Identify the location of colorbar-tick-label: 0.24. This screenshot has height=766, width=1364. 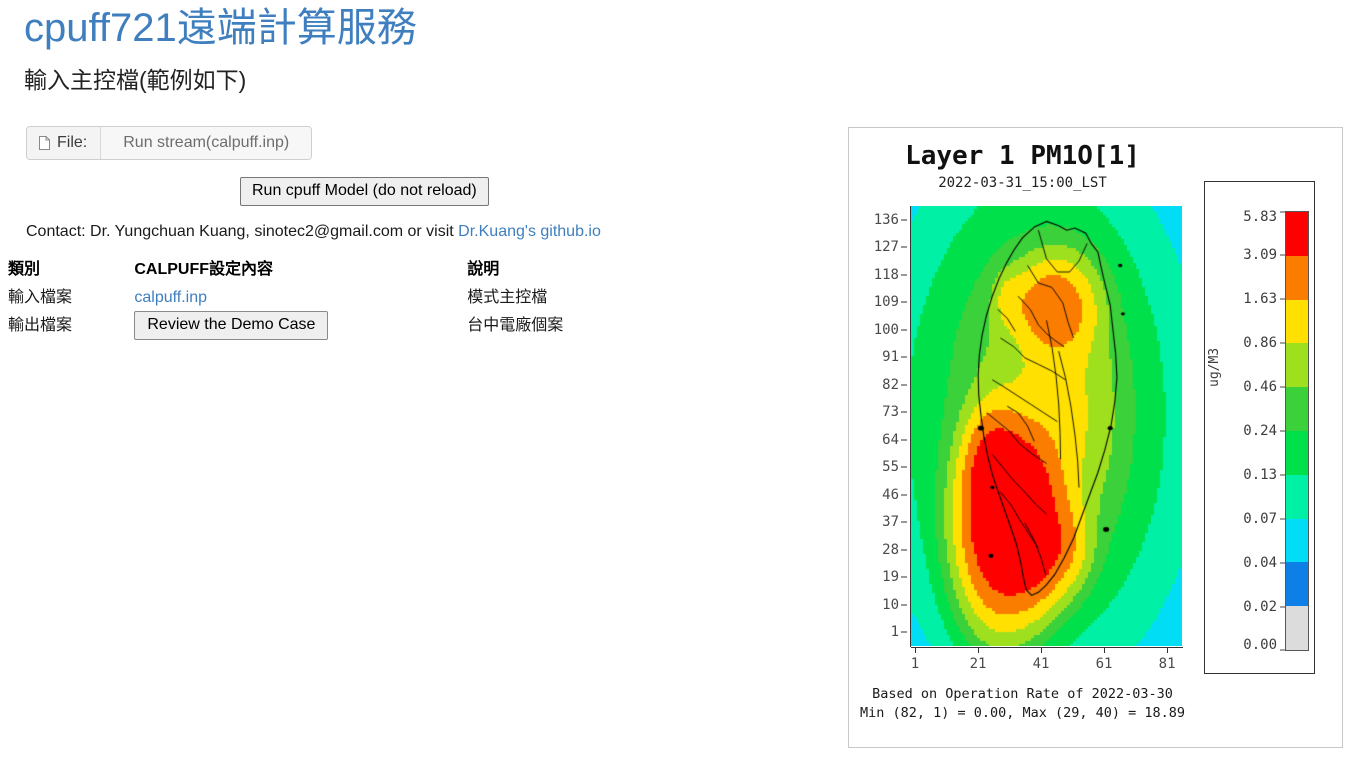
(1260, 431).